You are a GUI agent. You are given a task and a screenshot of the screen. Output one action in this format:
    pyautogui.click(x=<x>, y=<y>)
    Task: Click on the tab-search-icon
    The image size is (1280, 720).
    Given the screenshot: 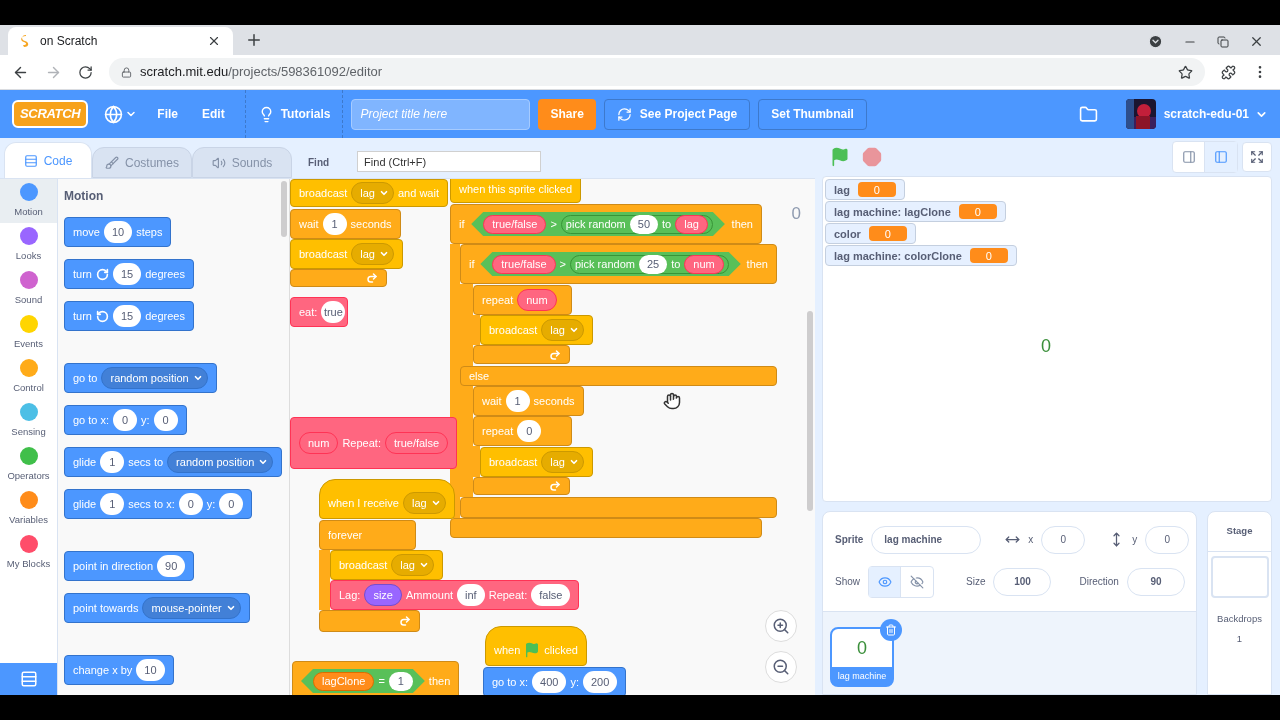 What is the action you would take?
    pyautogui.click(x=1155, y=41)
    